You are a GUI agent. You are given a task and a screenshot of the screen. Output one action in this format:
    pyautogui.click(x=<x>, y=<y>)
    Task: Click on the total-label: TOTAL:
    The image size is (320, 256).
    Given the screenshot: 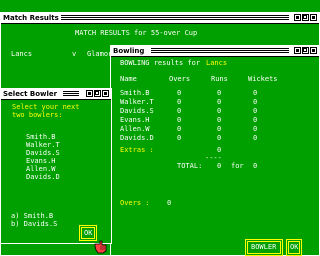 What is the action you would take?
    pyautogui.click(x=190, y=166)
    